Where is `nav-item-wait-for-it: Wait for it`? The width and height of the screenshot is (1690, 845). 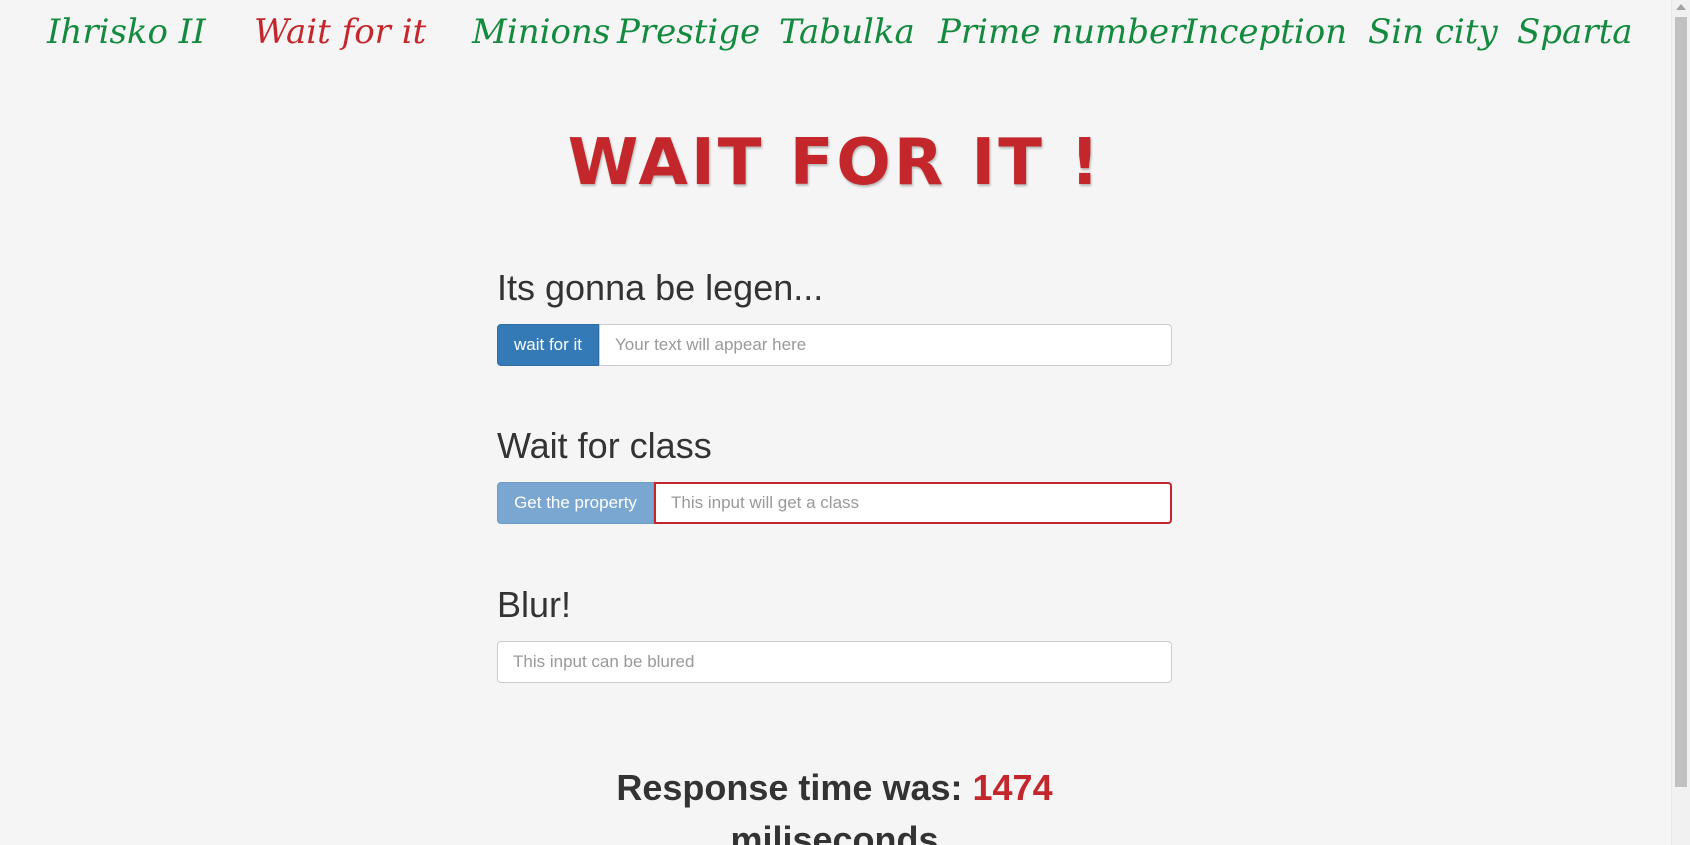 nav-item-wait-for-it: Wait for it is located at coordinates (340, 32).